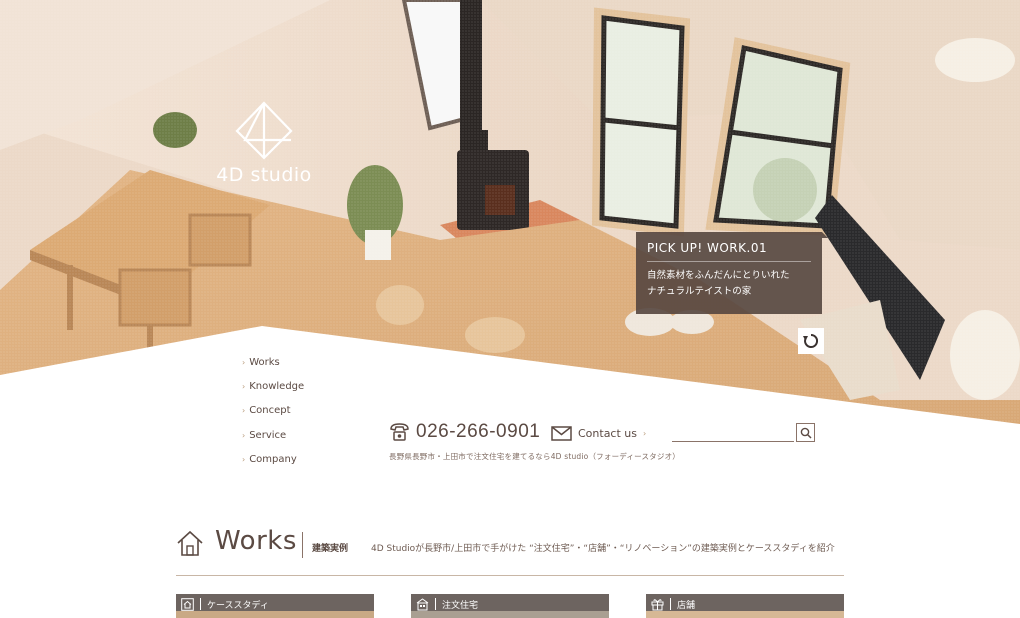  I want to click on mail-icon, so click(561, 433).